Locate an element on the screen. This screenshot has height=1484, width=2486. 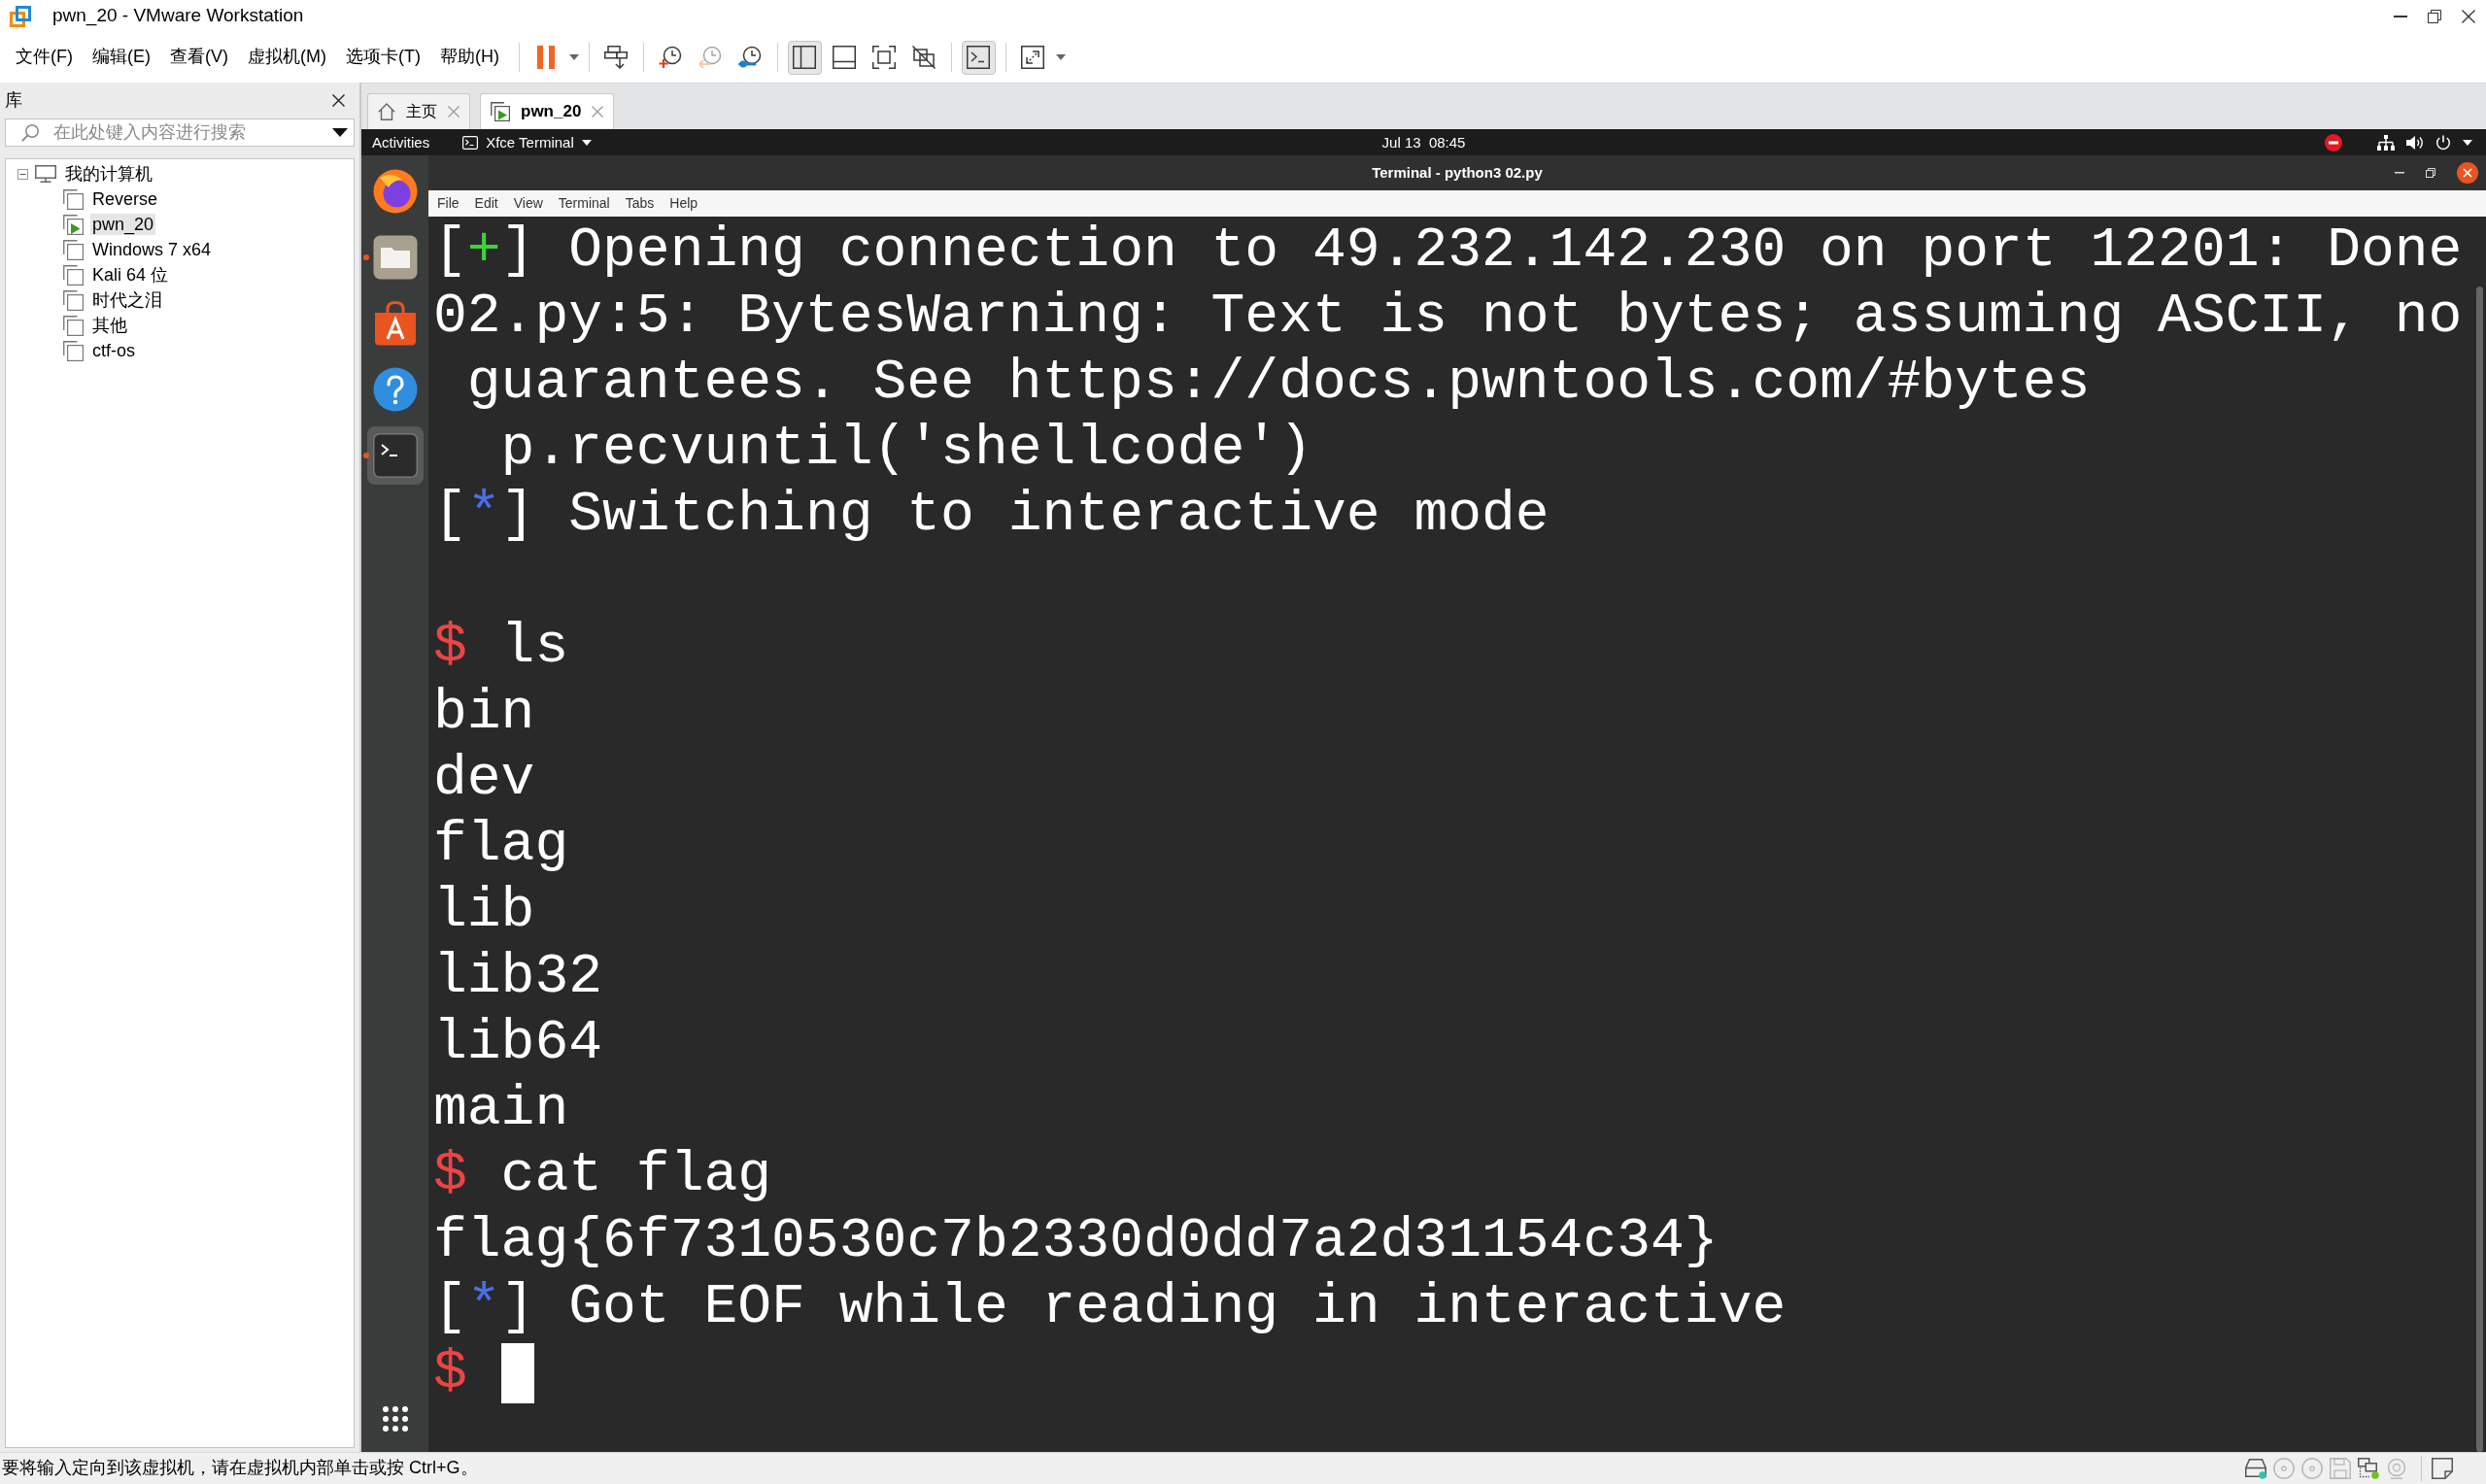
menu-item: Tabs is located at coordinates (640, 203).